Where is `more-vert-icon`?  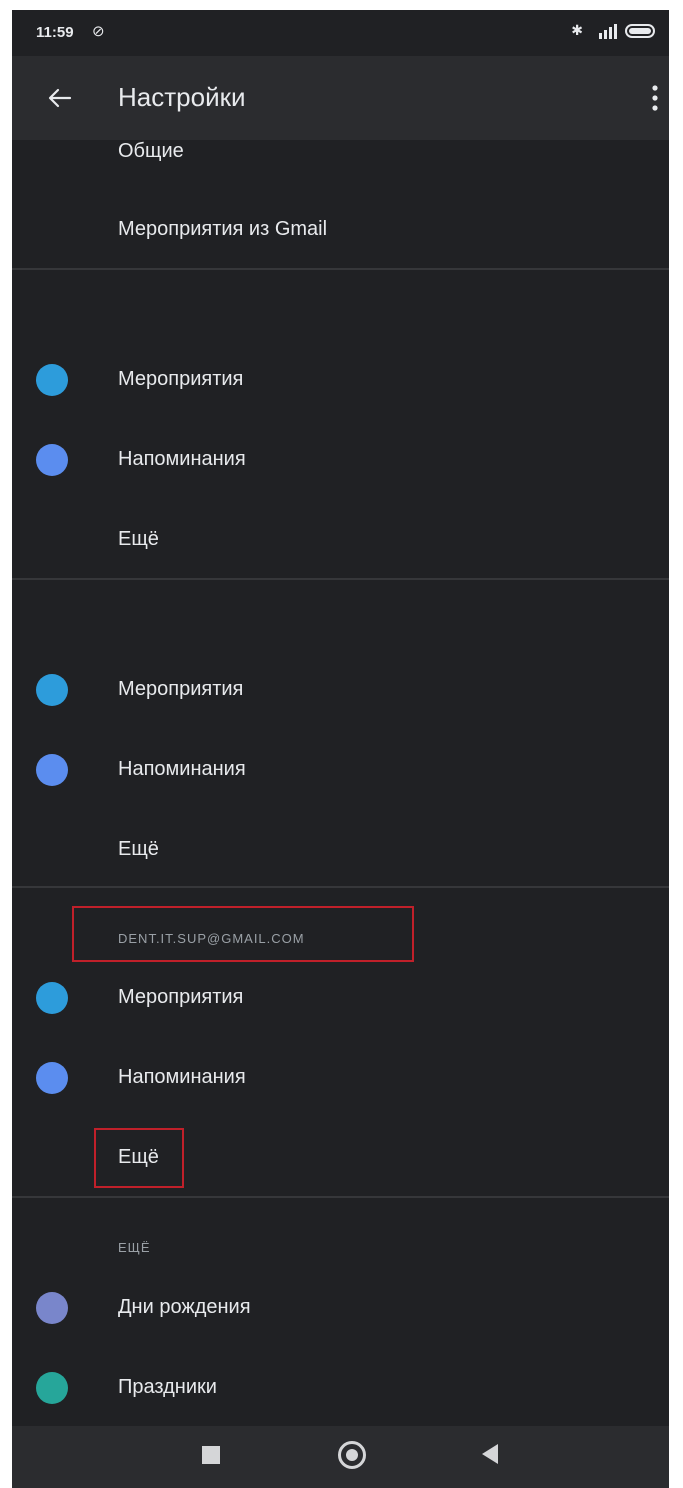 more-vert-icon is located at coordinates (655, 98).